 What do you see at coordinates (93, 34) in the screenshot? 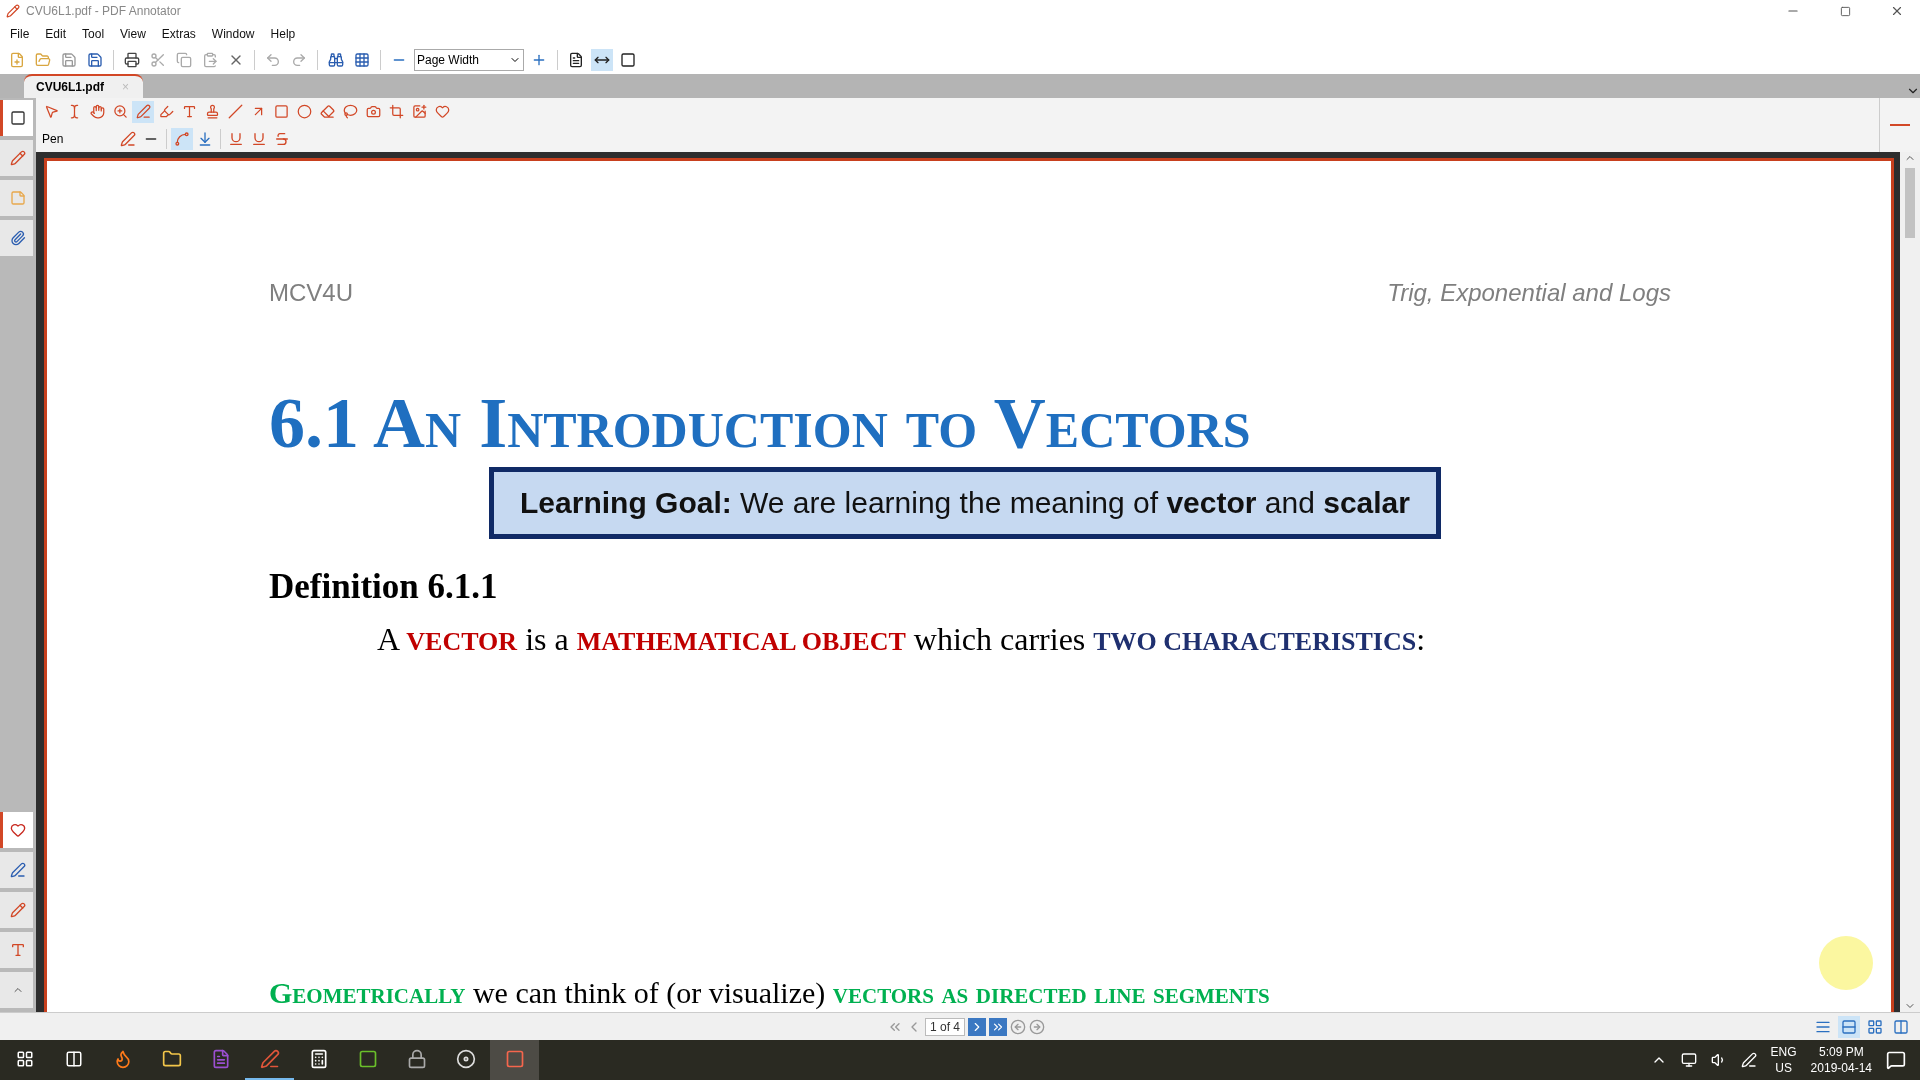
I see `menu-item: Tool` at bounding box center [93, 34].